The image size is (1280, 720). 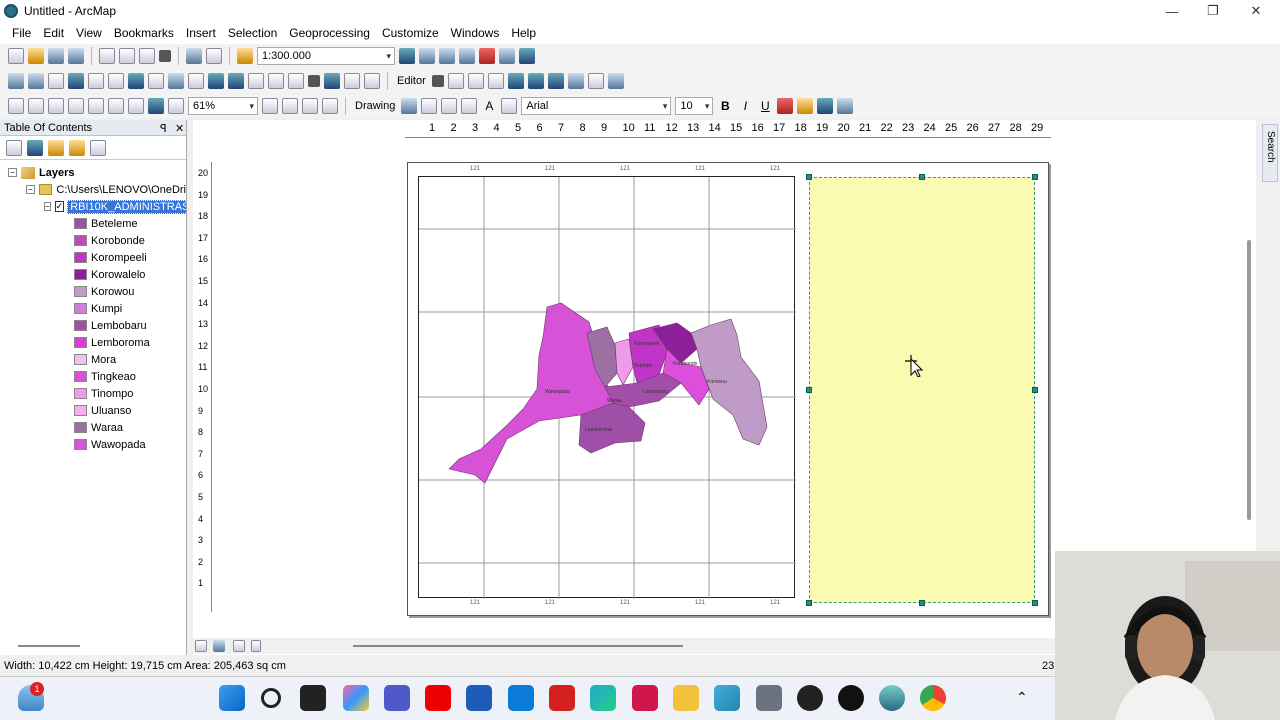 I want to click on hyperlink-icon, so click(x=256, y=81).